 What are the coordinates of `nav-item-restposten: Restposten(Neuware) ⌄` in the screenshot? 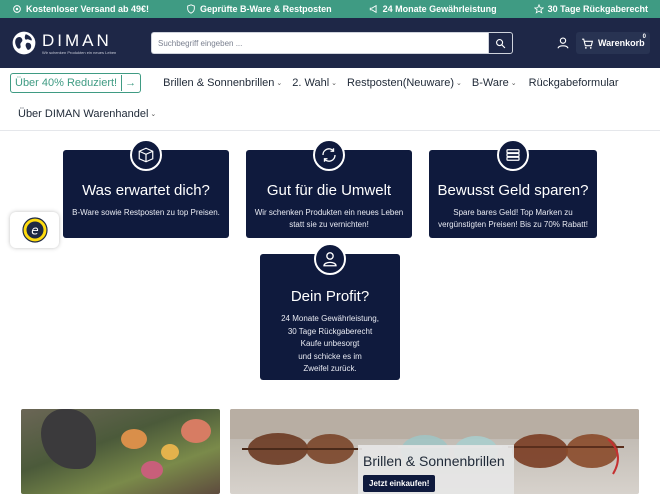 It's located at (404, 83).